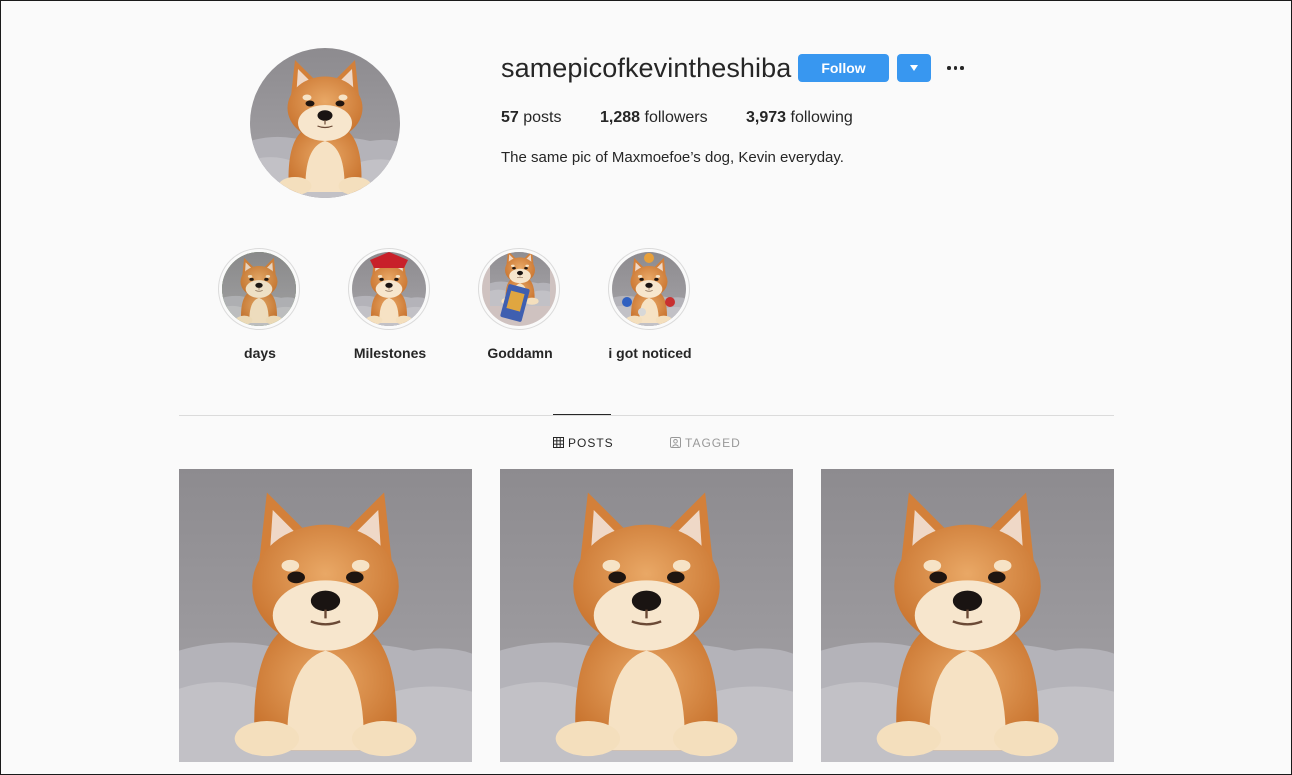 The height and width of the screenshot is (775, 1292). Describe the element at coordinates (646, 68) in the screenshot. I see `profile-username: samepicofkevintheshiba` at that location.